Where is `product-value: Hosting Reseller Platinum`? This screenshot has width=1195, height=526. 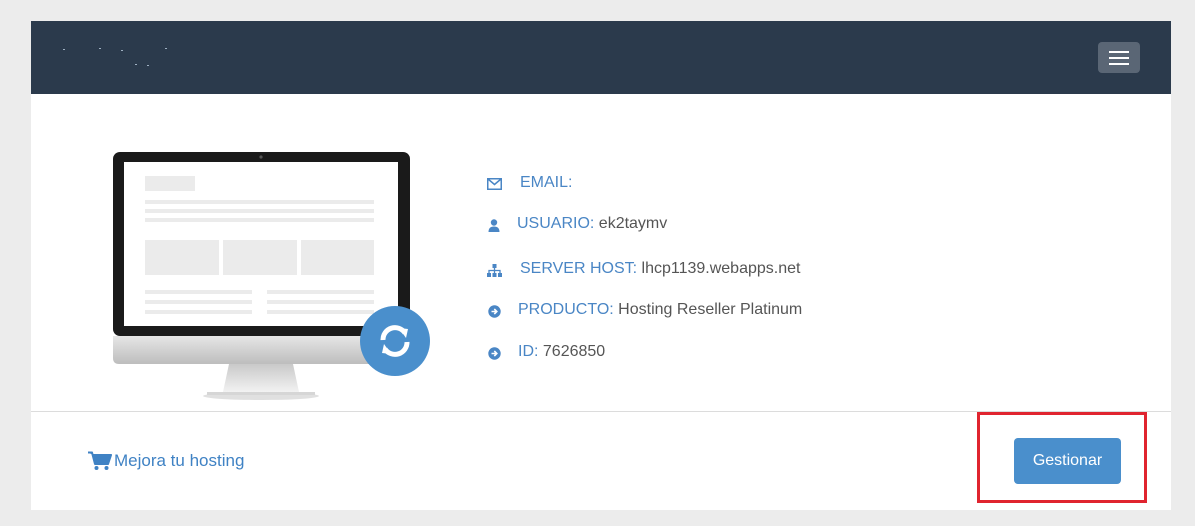 product-value: Hosting Reseller Platinum is located at coordinates (708, 309).